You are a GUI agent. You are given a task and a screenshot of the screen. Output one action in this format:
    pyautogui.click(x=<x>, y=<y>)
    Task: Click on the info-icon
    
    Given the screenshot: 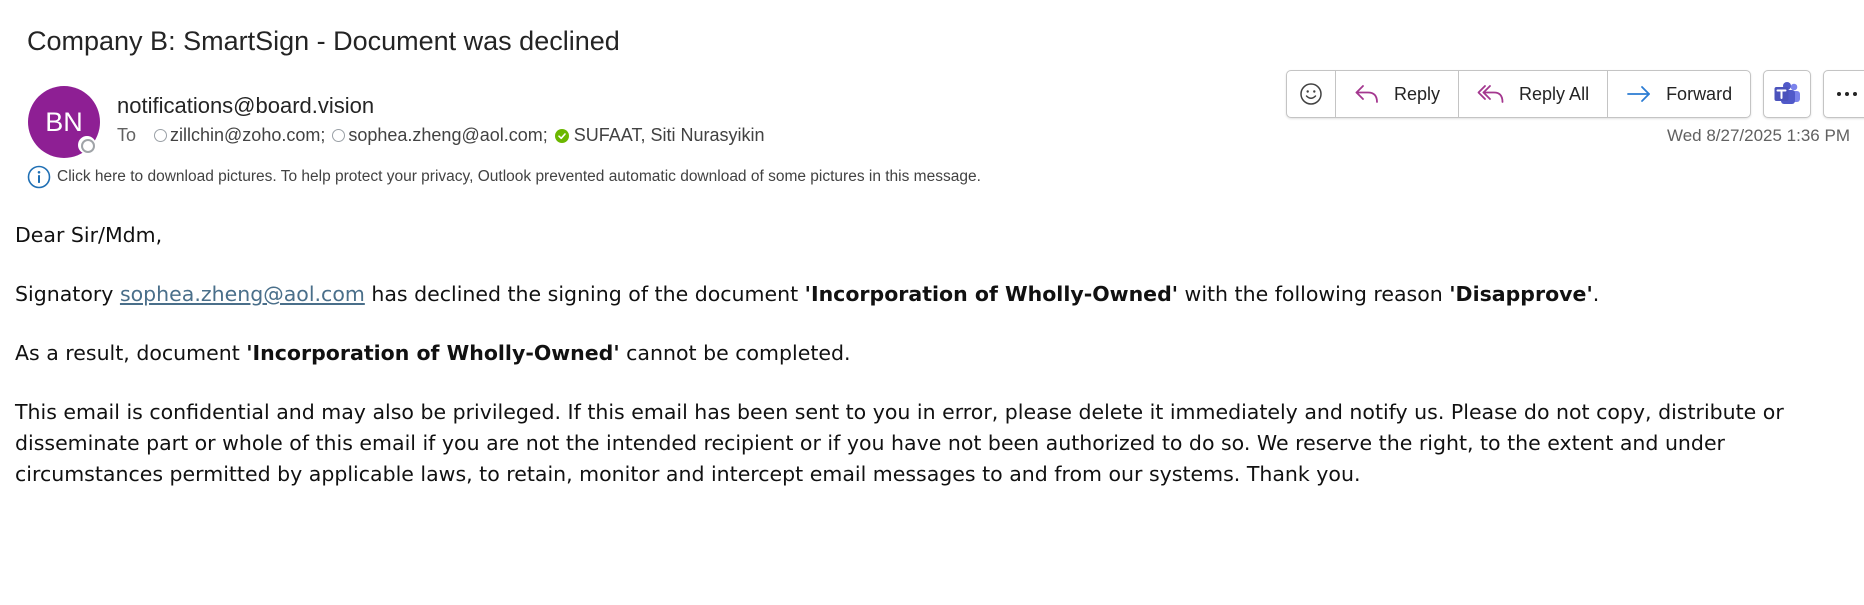 What is the action you would take?
    pyautogui.click(x=39, y=177)
    